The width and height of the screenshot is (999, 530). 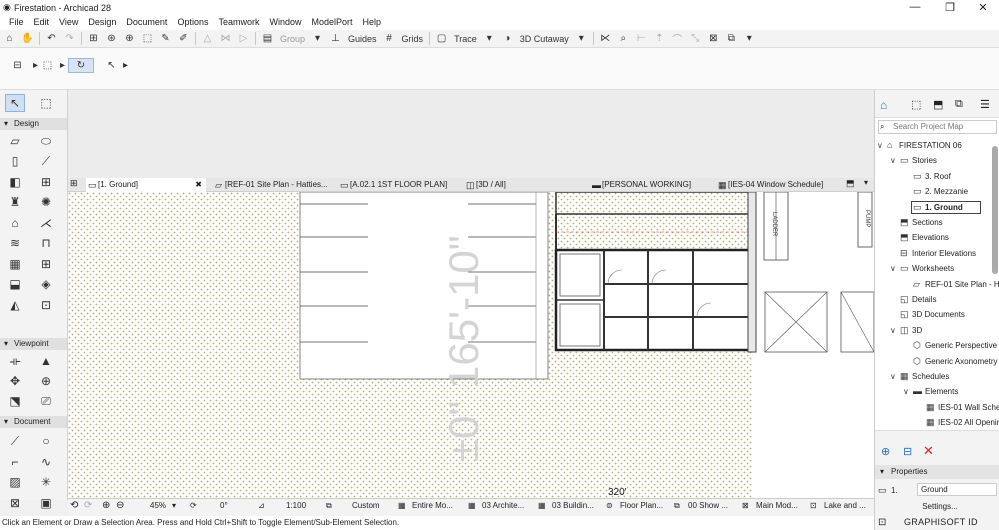 What do you see at coordinates (915, 7) in the screenshot?
I see `minimize-button: —` at bounding box center [915, 7].